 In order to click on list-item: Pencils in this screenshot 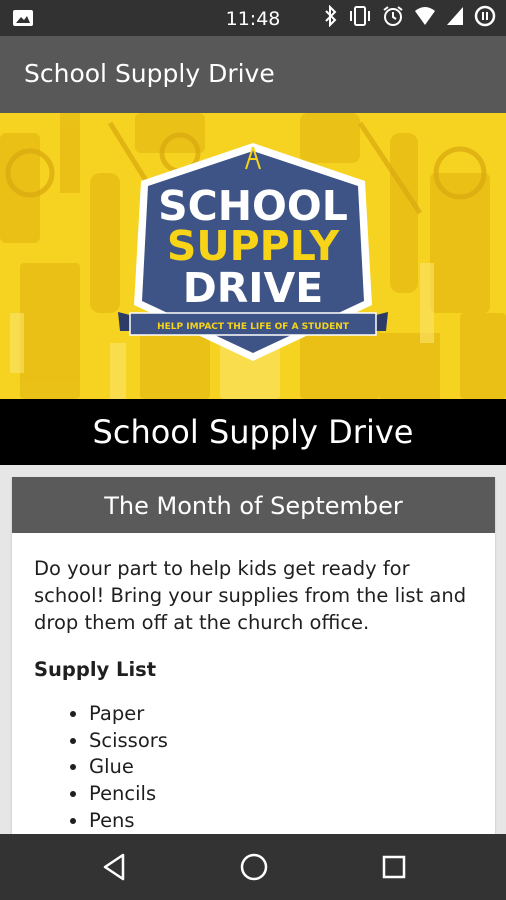, I will do `click(281, 794)`.